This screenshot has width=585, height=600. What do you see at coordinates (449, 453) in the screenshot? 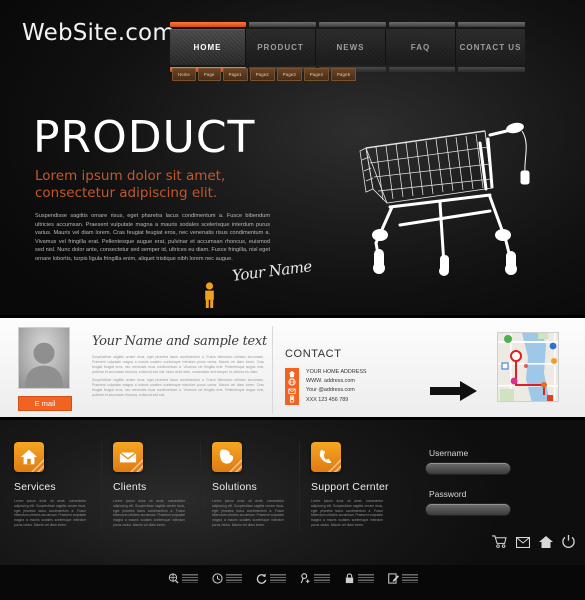
I see `username-label: Username` at bounding box center [449, 453].